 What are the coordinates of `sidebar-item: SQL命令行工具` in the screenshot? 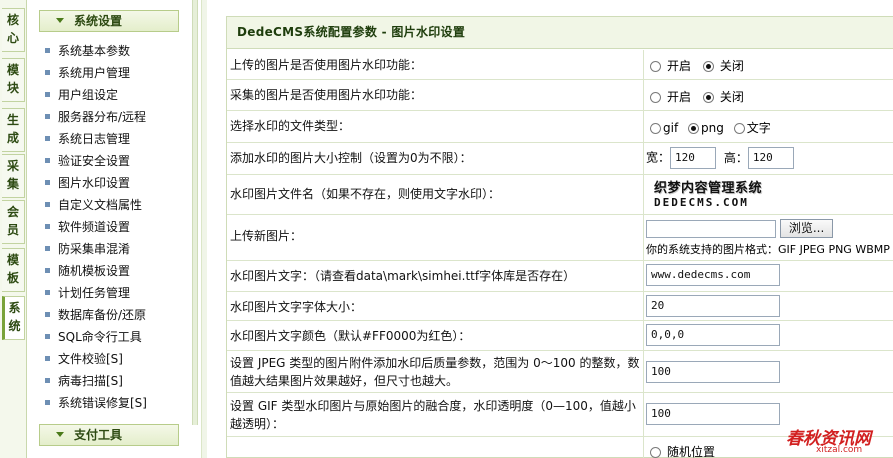 It's located at (96, 337).